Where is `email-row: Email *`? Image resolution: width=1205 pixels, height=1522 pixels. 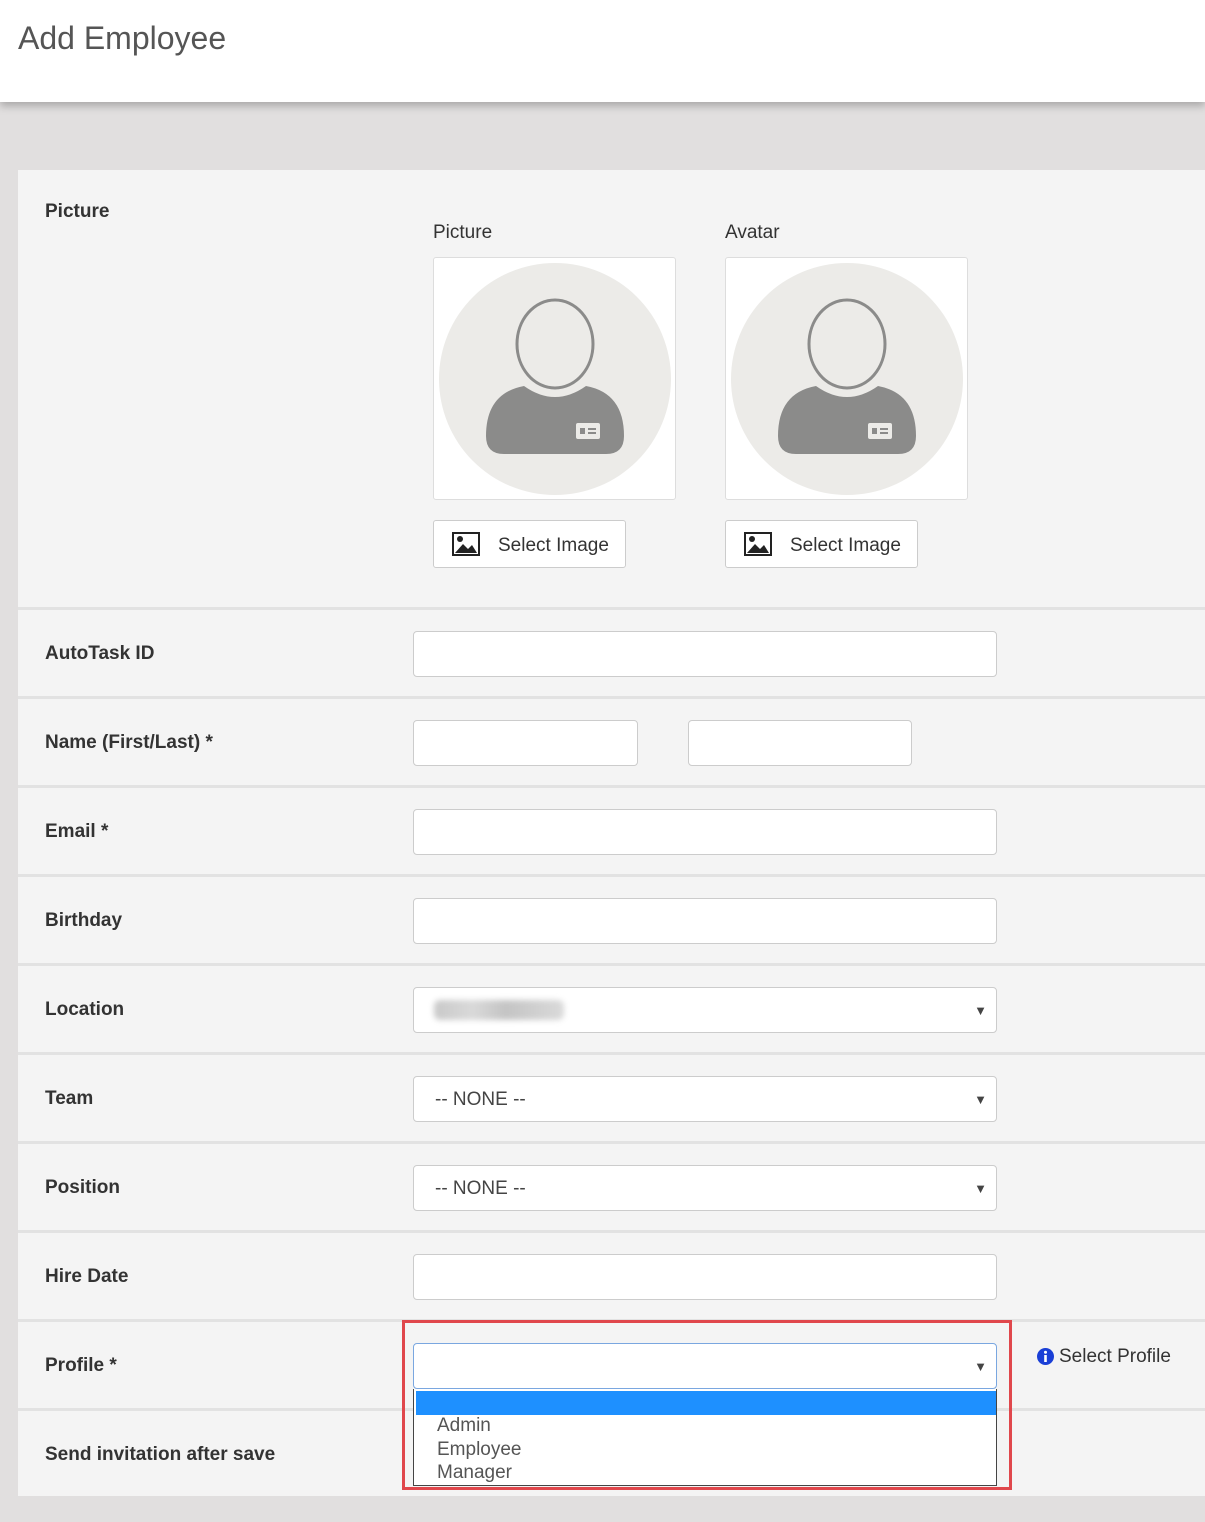
email-row: Email * is located at coordinates (611, 832).